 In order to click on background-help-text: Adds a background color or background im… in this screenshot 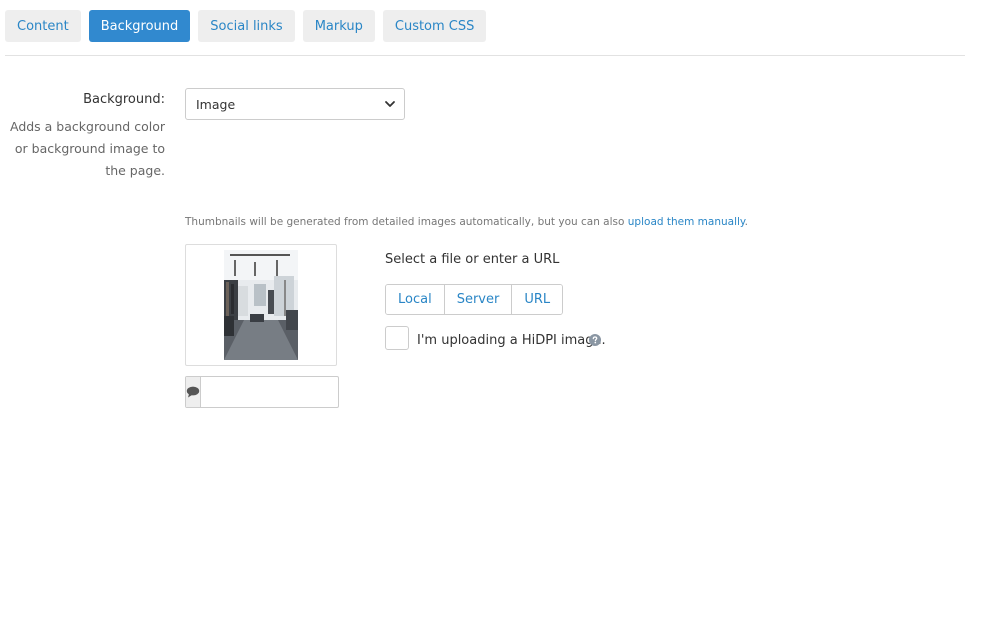, I will do `click(85, 149)`.